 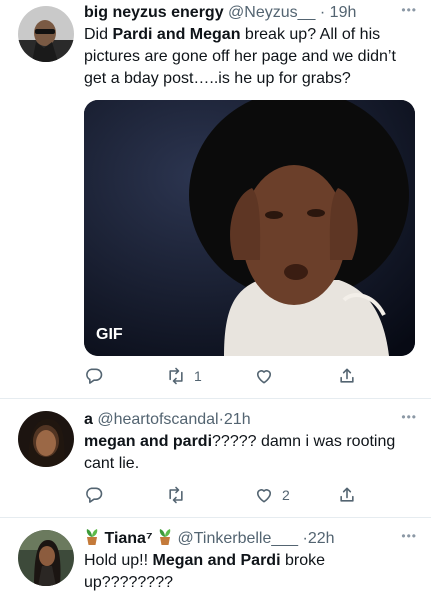 What do you see at coordinates (224, 495) in the screenshot?
I see `action-bar: 2` at bounding box center [224, 495].